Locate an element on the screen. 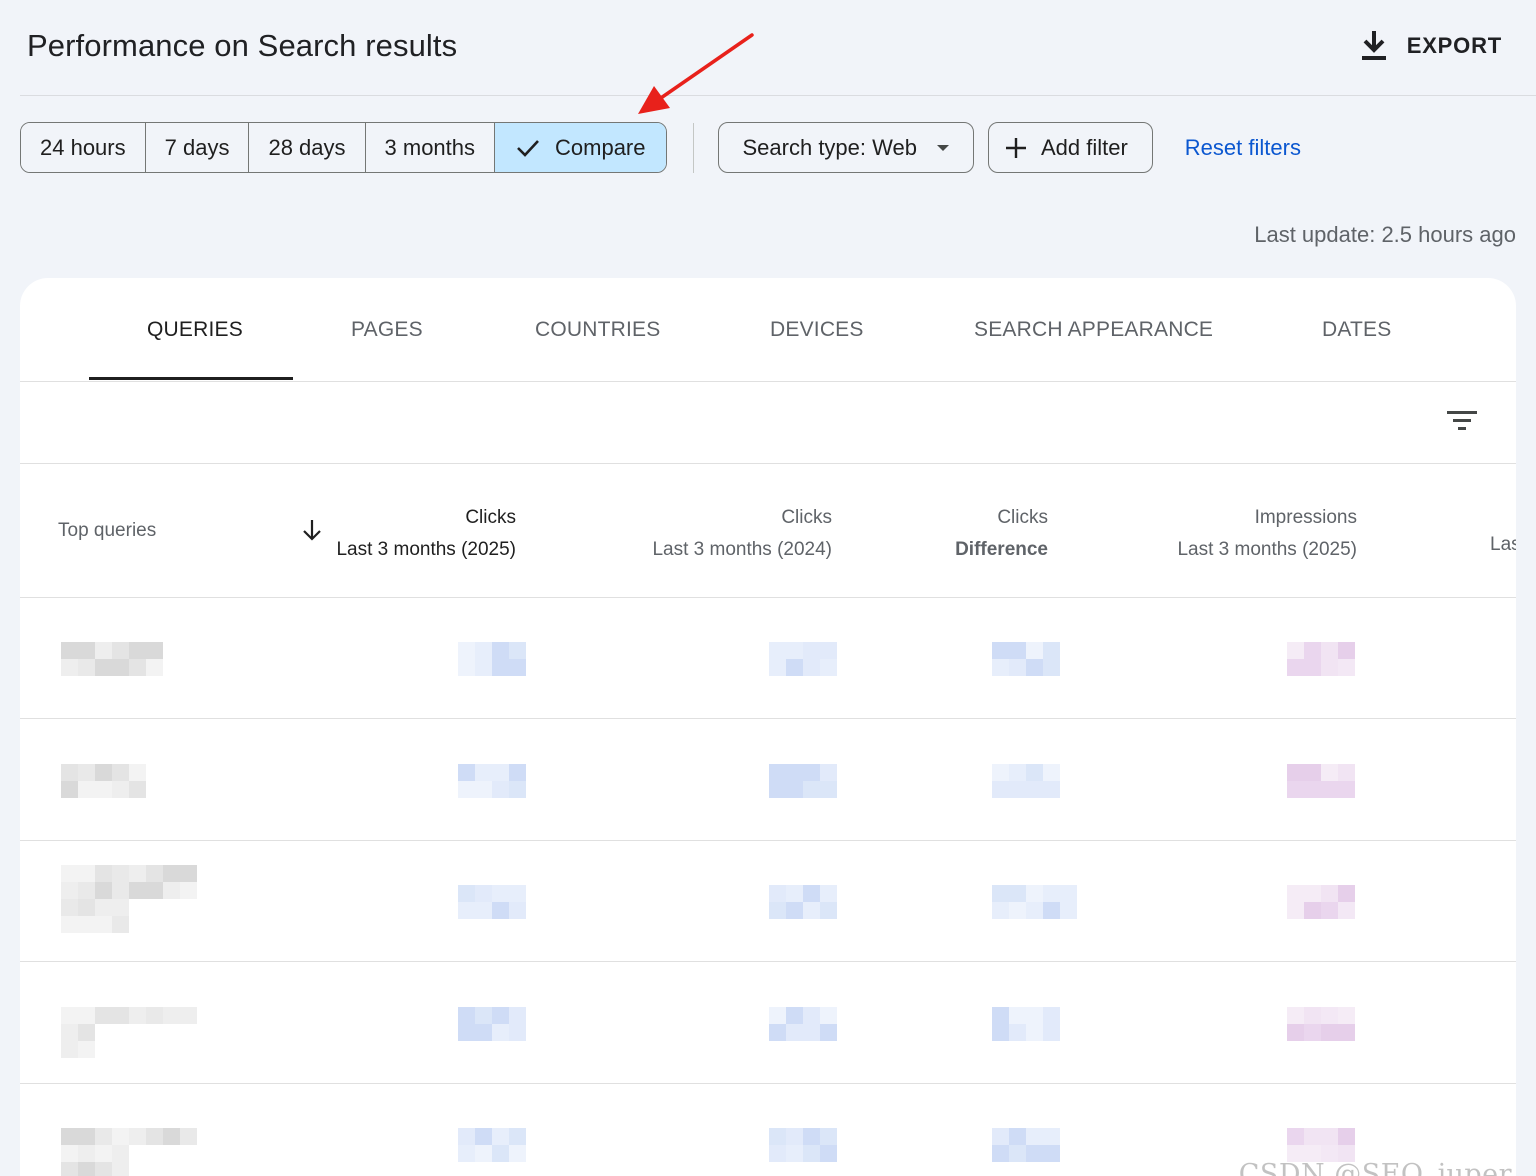  sort-arrow-down-icon is located at coordinates (312, 530).